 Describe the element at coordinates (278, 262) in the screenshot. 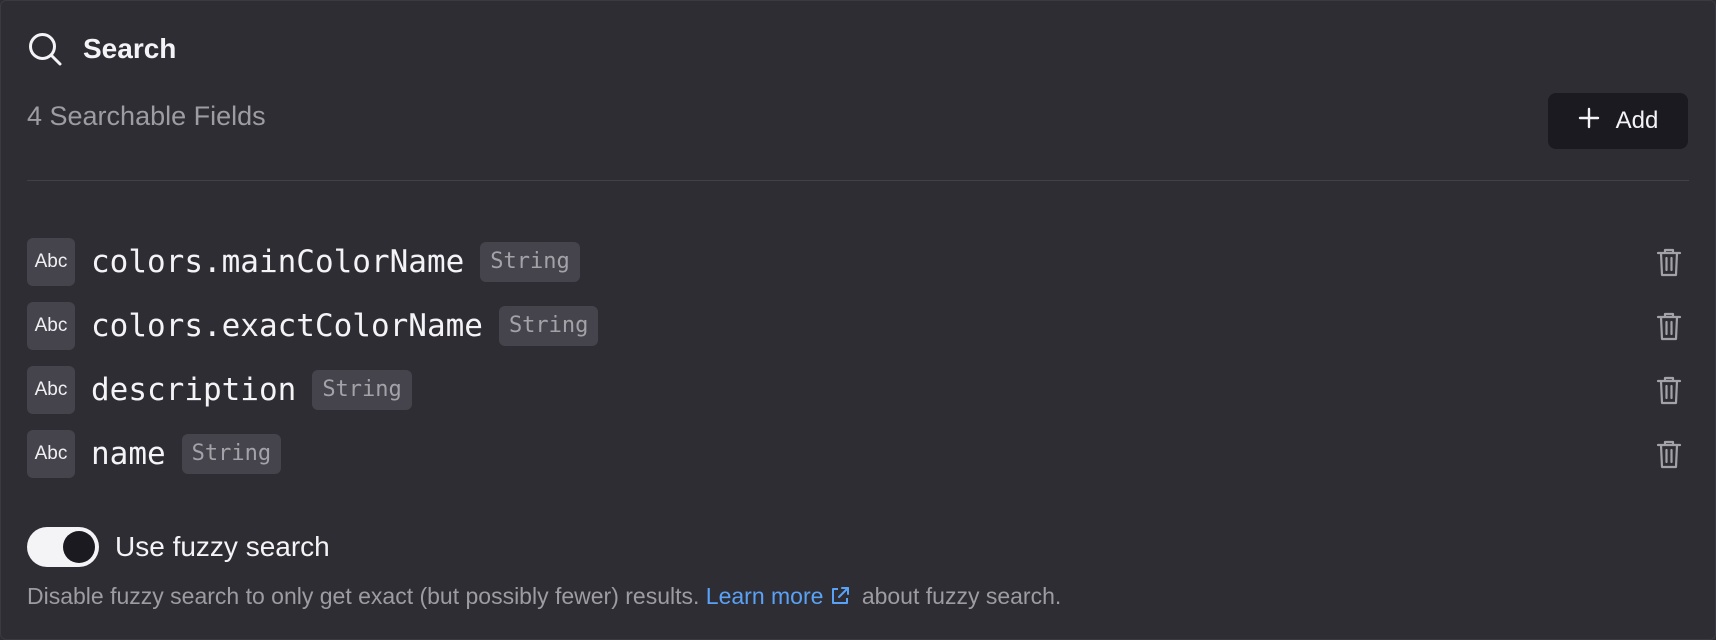

I see `field-name: colors.mainColorName` at that location.